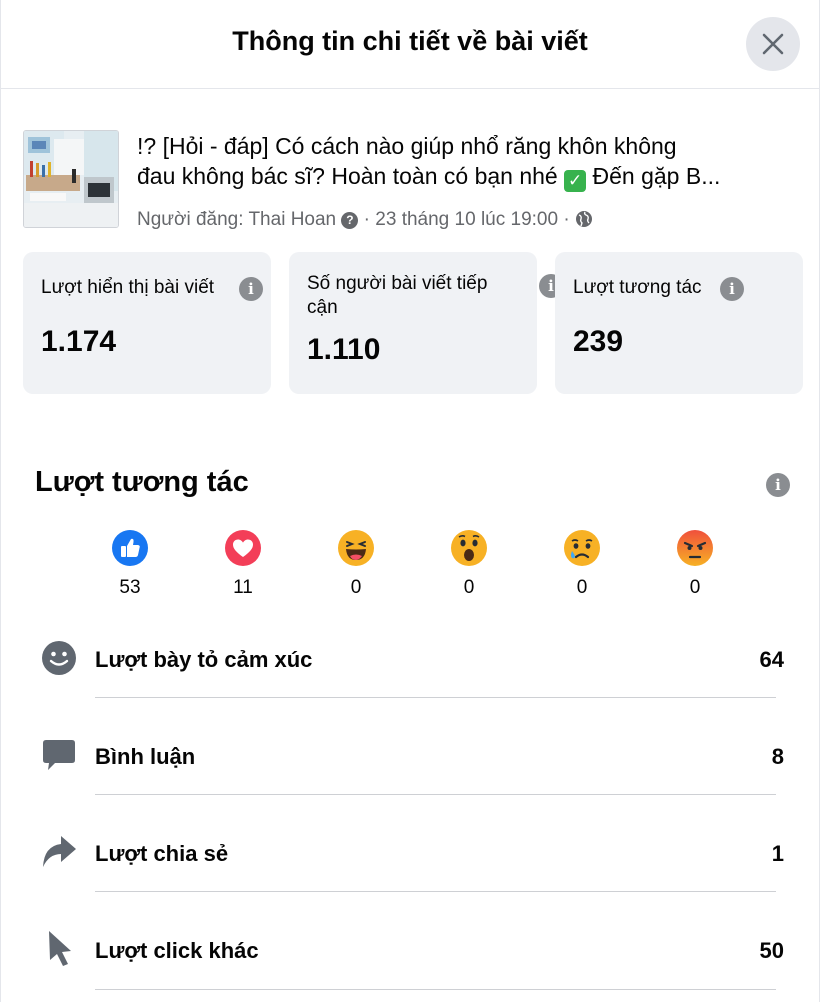 This screenshot has height=1002, width=820. I want to click on close-icon, so click(773, 44).